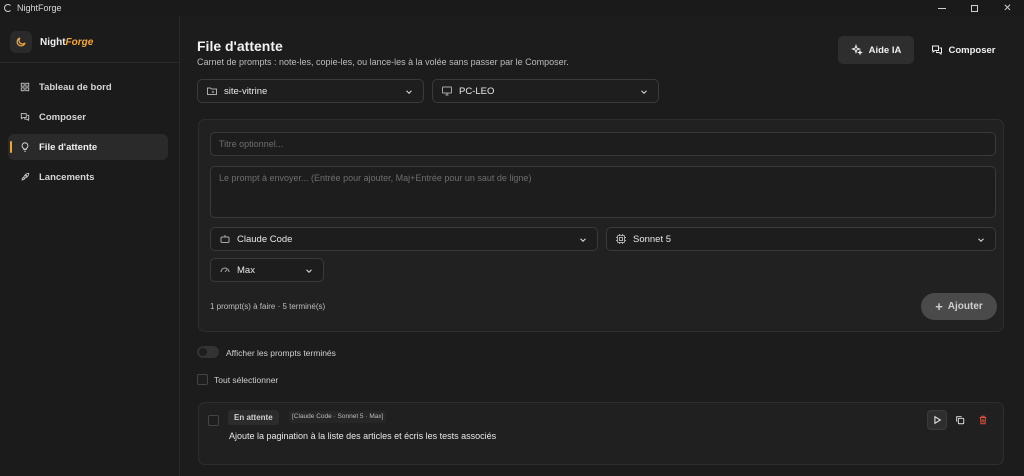  What do you see at coordinates (512, 8) in the screenshot?
I see `title-bar: NightForge ✕` at bounding box center [512, 8].